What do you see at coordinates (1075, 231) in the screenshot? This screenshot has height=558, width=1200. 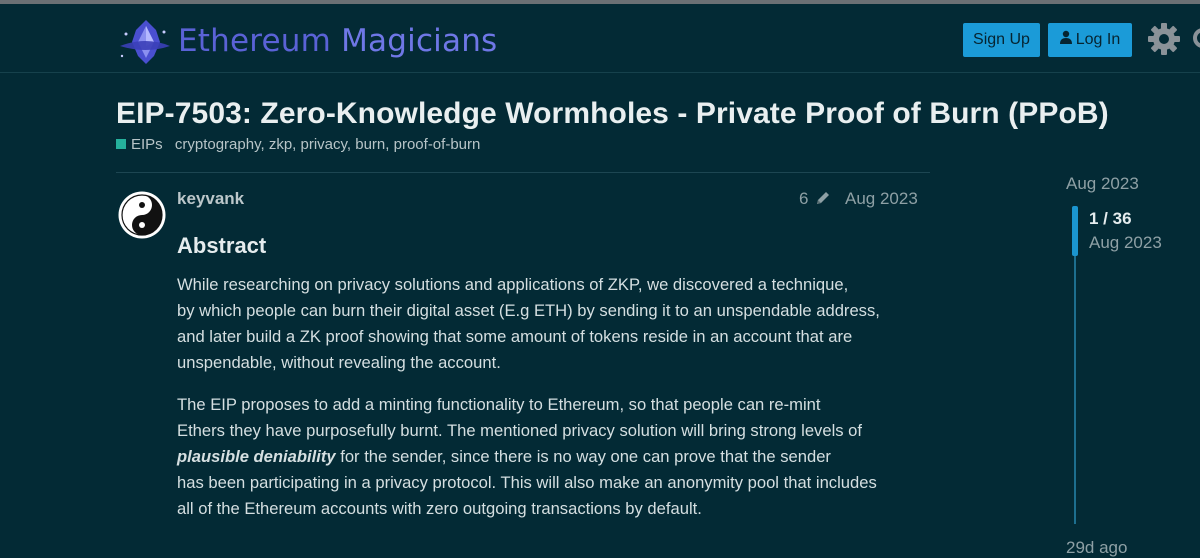 I see `timeline-handle` at bounding box center [1075, 231].